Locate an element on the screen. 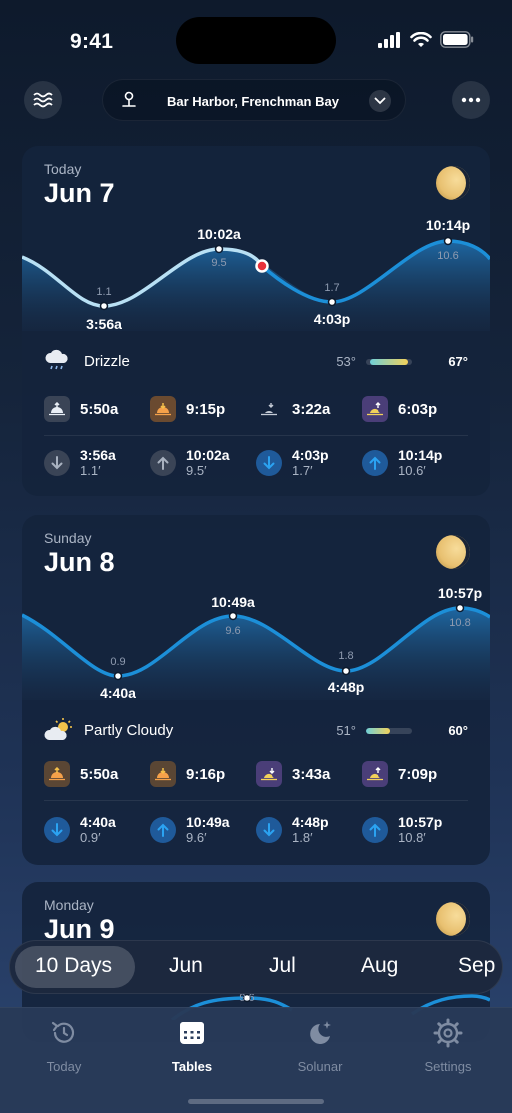 The height and width of the screenshot is (1113, 512). current-time-marker is located at coordinates (262, 266).